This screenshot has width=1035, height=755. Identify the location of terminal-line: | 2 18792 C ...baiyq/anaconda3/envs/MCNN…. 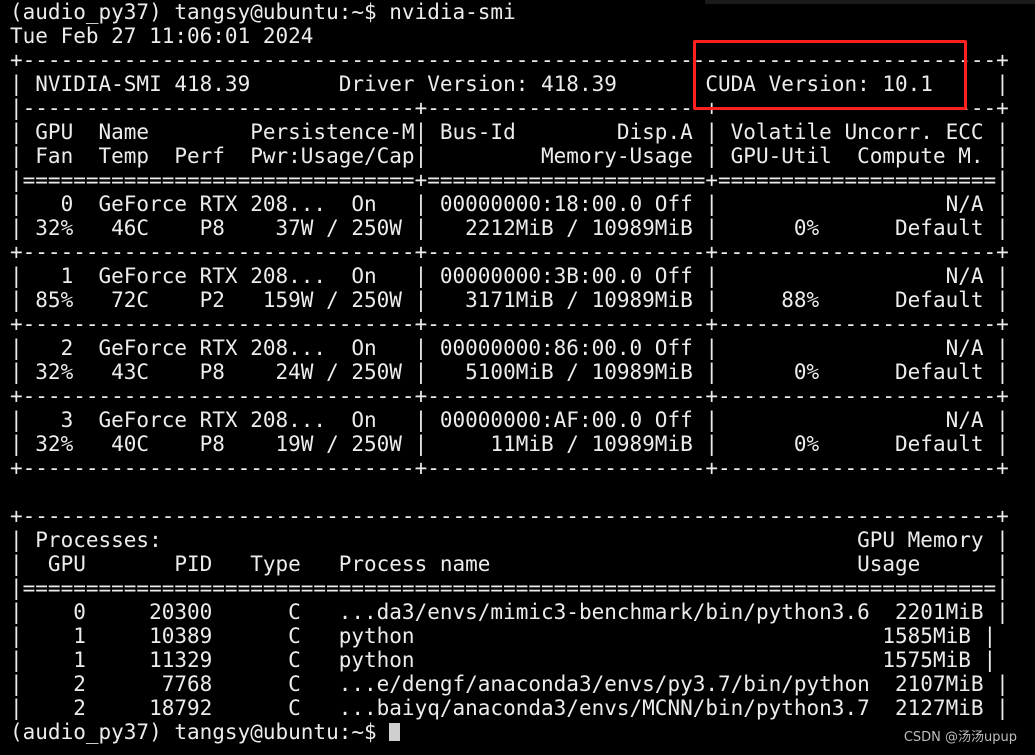
(509, 708).